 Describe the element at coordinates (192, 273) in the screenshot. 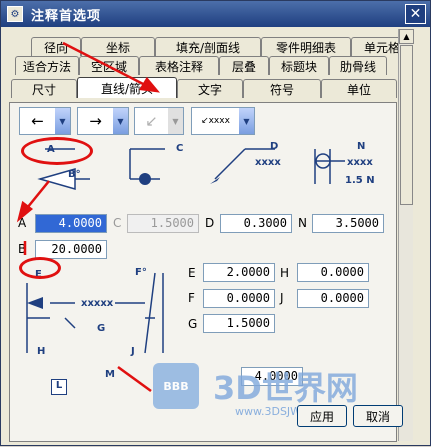

I see `label-e: E` at that location.